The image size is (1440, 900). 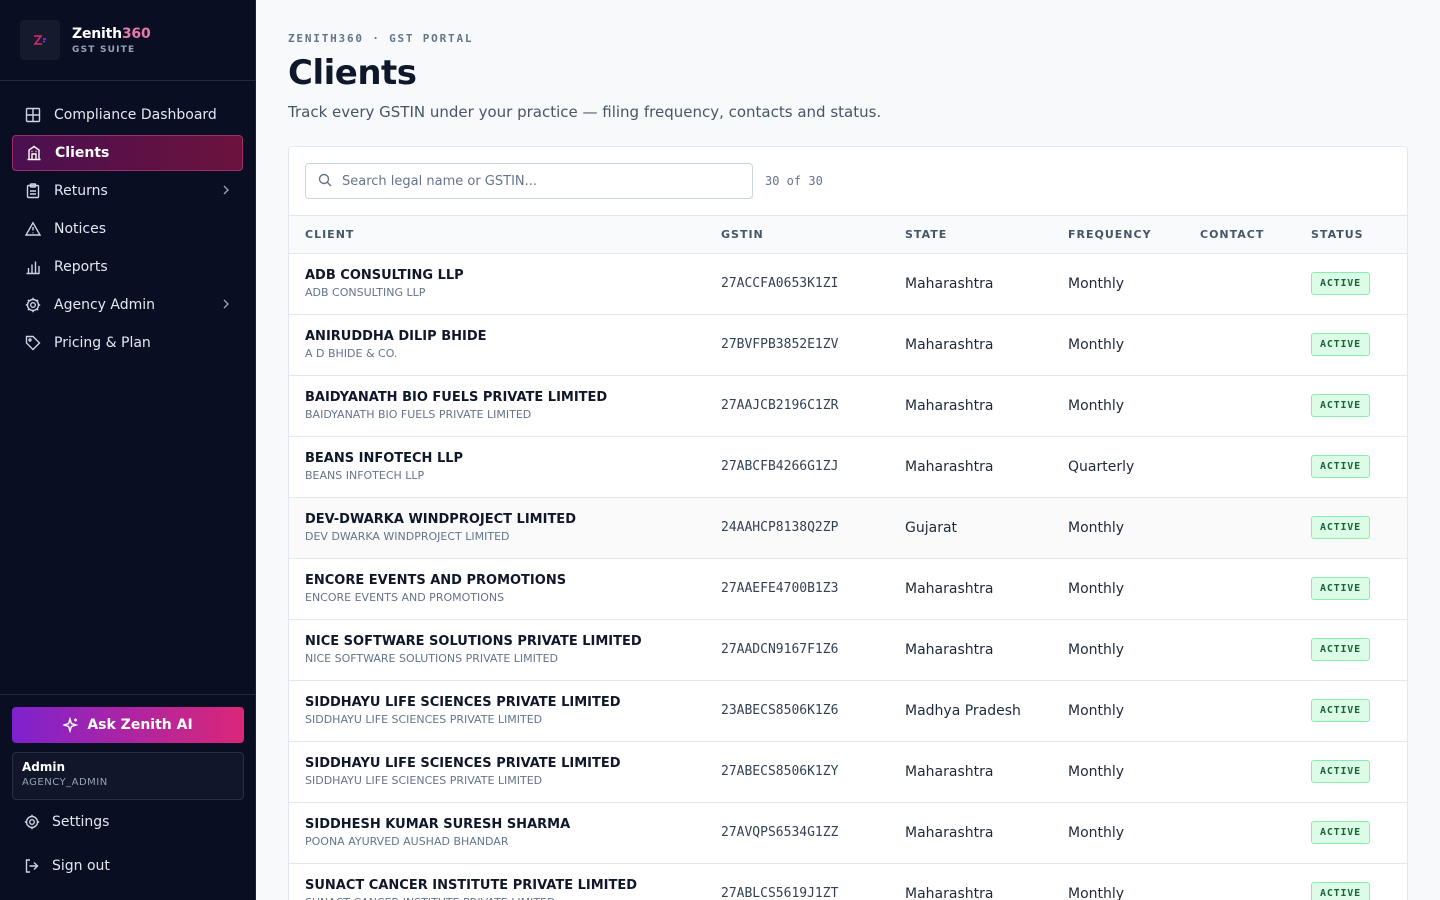 What do you see at coordinates (405, 597) in the screenshot?
I see `client-legal-name: ENCORE EVENTS AND PROMOTIONS` at bounding box center [405, 597].